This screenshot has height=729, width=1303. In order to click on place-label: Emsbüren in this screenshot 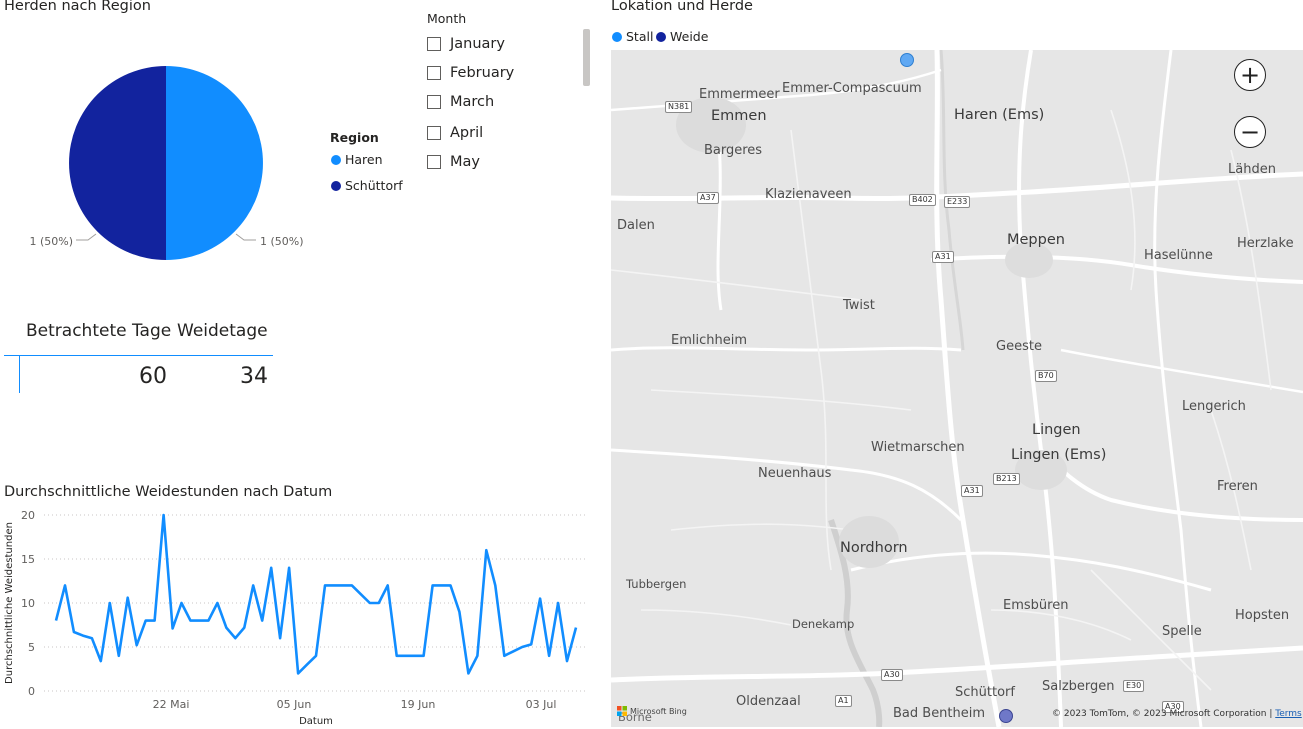, I will do `click(1036, 605)`.